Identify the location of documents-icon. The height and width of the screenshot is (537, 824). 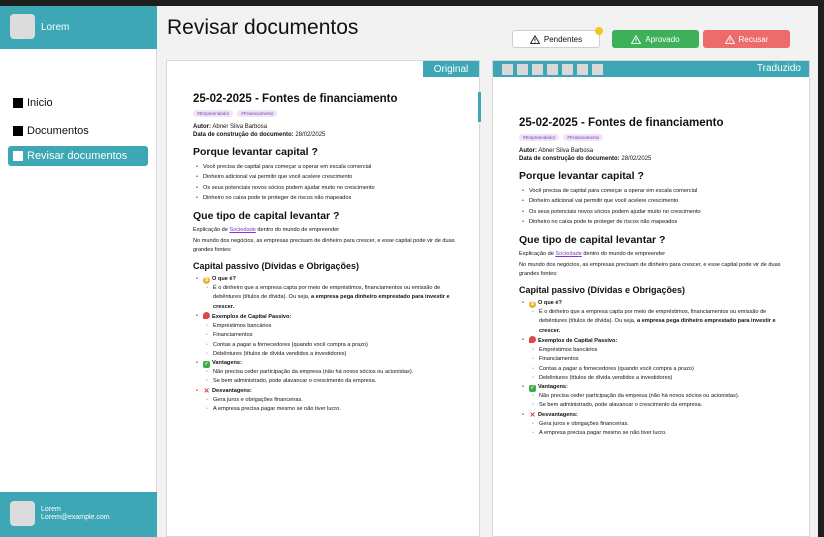
(18, 131).